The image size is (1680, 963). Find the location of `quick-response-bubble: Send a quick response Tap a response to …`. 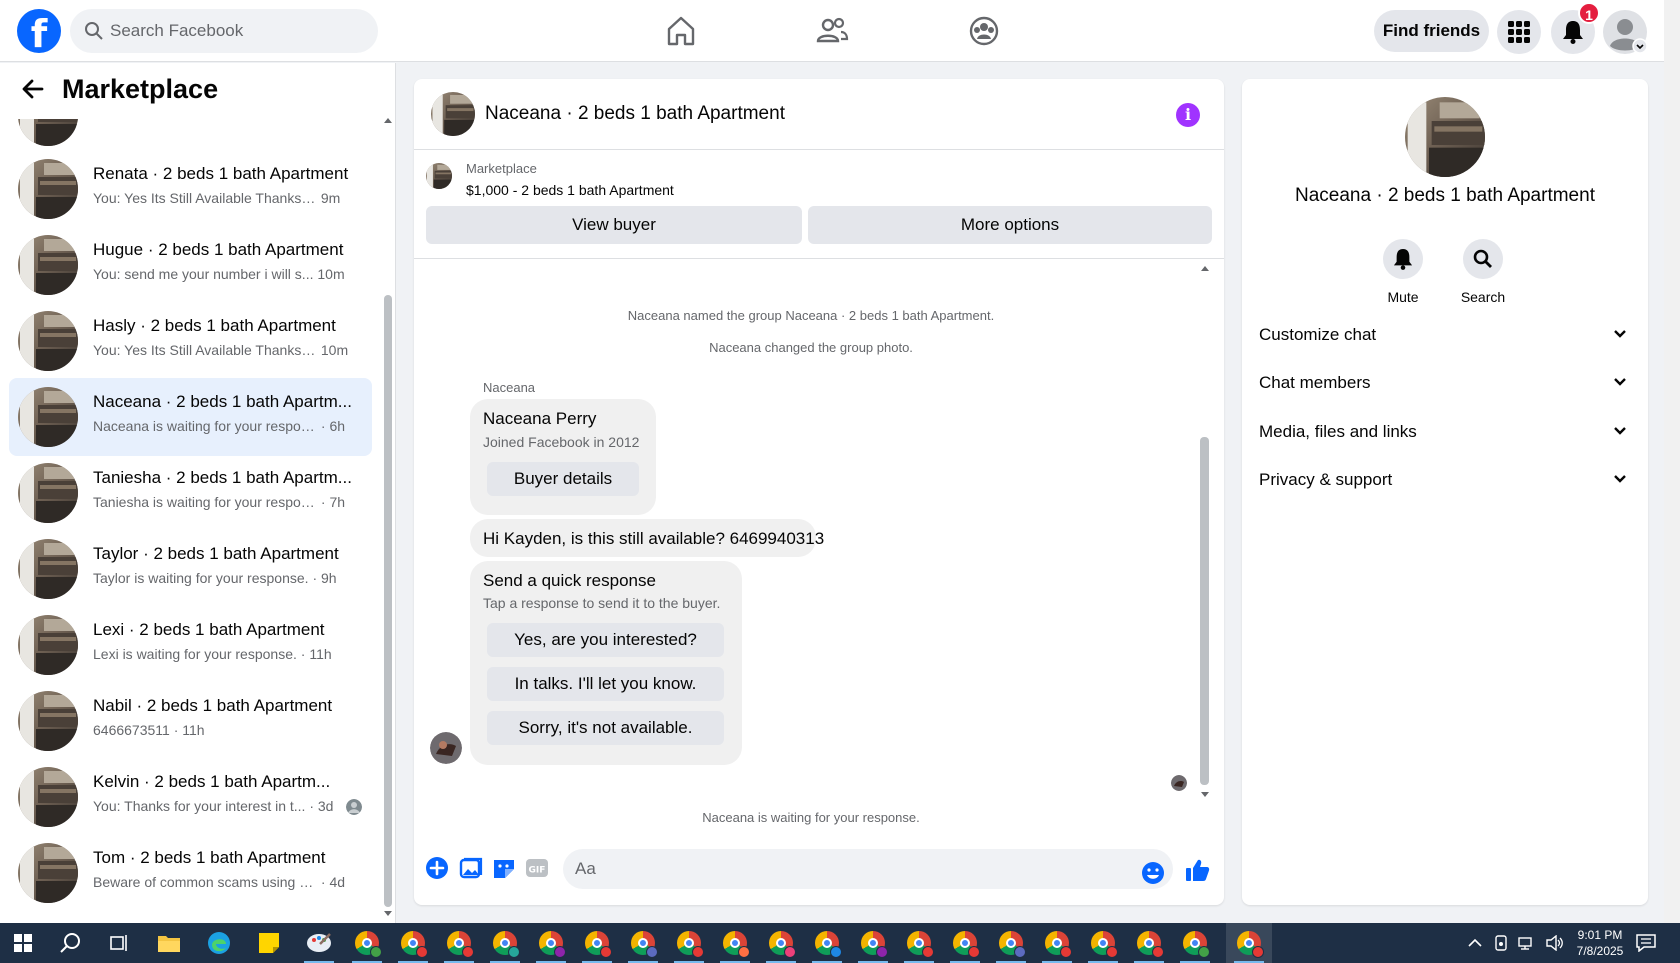

quick-response-bubble: Send a quick response Tap a response to … is located at coordinates (606, 663).